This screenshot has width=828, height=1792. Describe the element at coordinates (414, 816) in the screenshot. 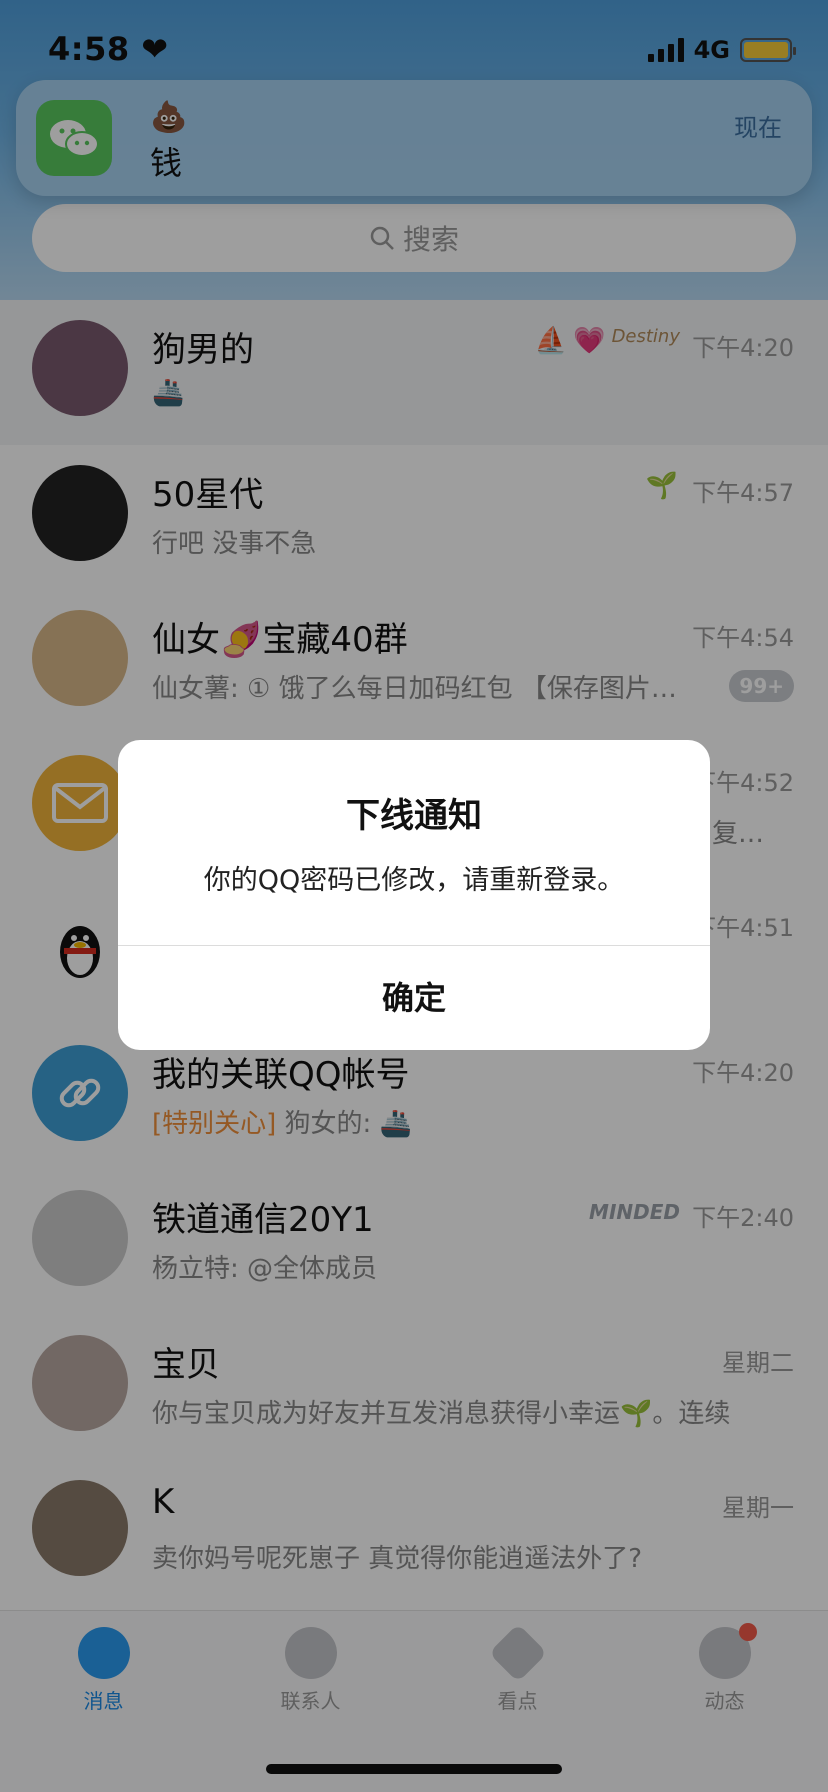

I see `dialog-title: 下线通知` at that location.